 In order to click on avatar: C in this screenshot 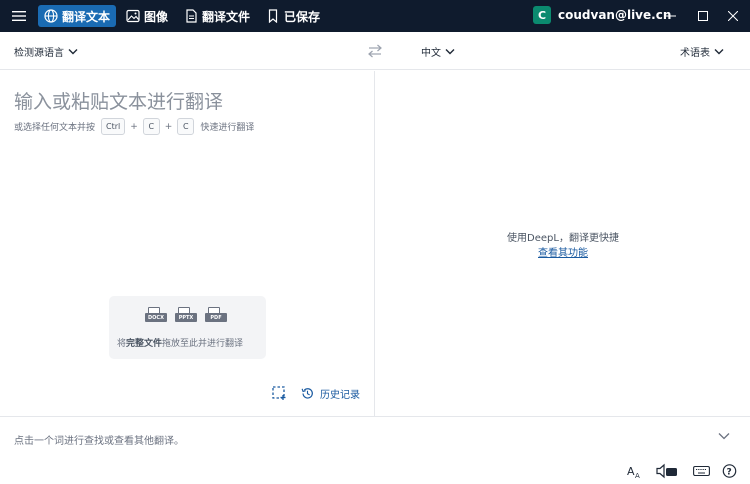, I will do `click(542, 15)`.